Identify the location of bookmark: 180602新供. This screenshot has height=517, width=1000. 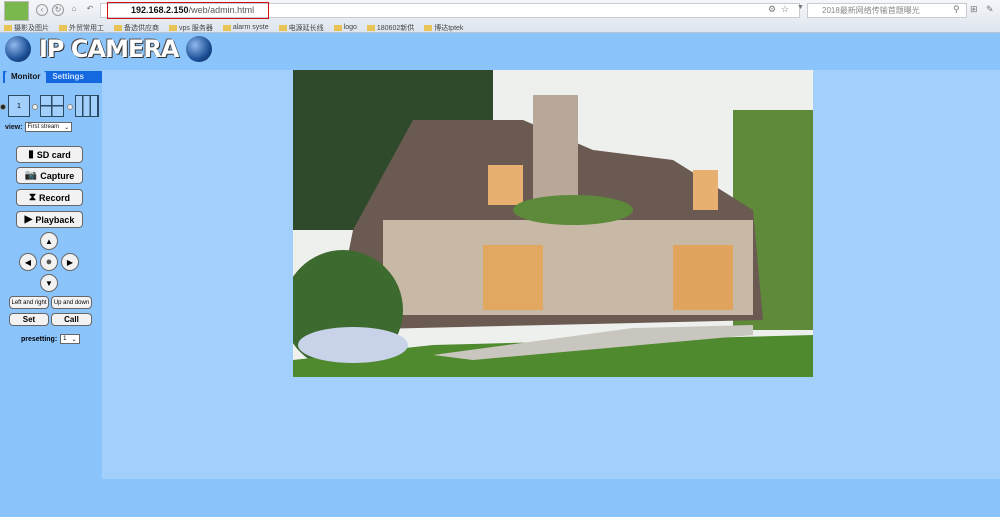
(390, 27).